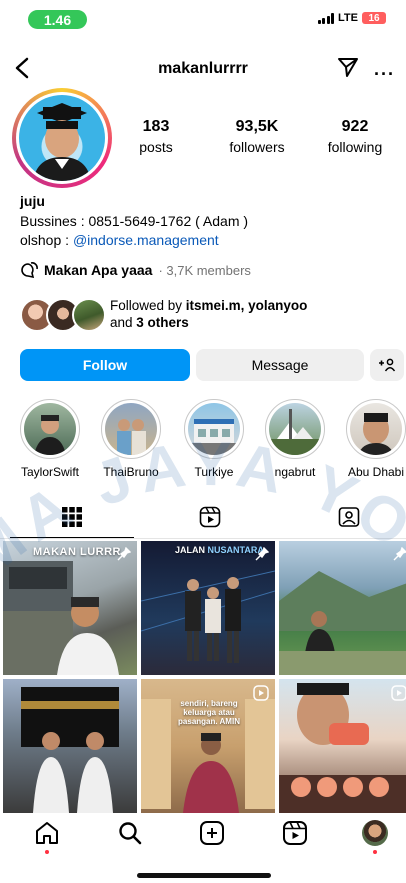 The image size is (406, 883). Describe the element at coordinates (105, 365) in the screenshot. I see `follow-button: Follow` at that location.